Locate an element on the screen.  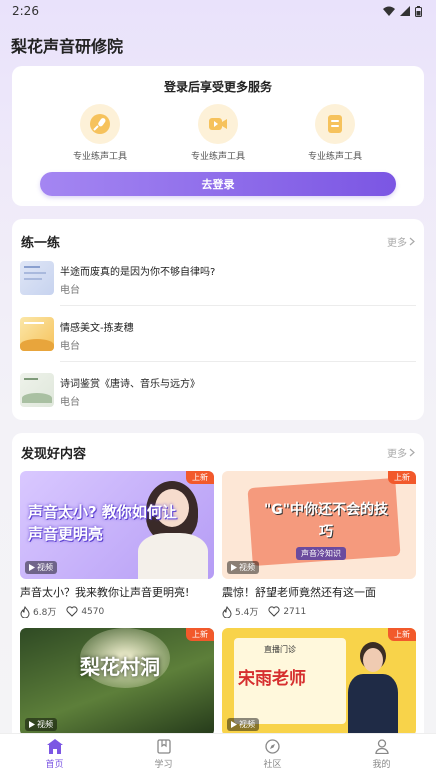
thumbnail-subcaption: 声音冷知识 is located at coordinates (321, 553).